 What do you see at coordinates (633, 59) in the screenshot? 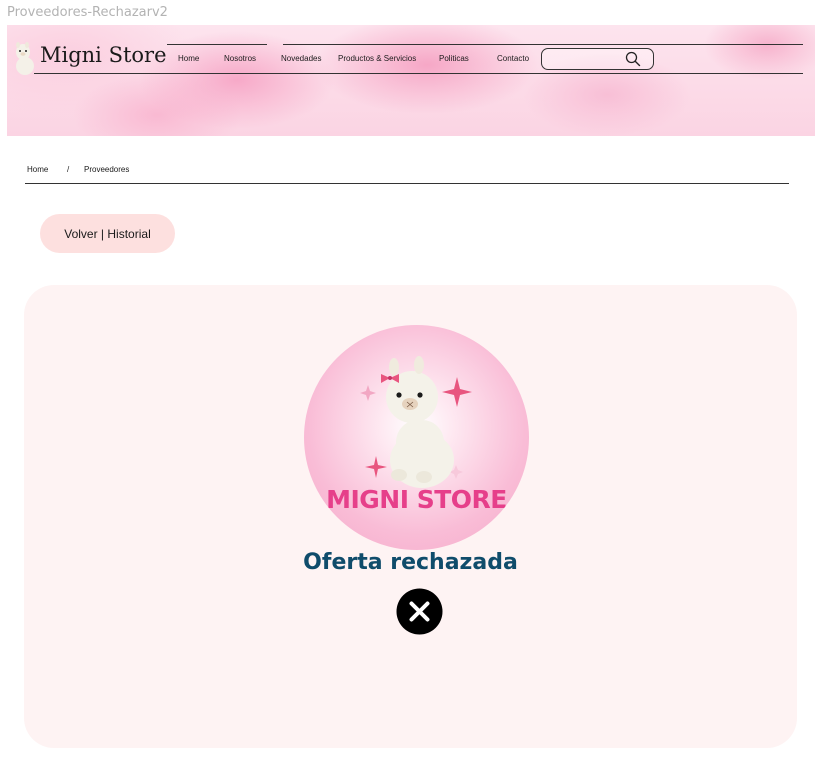
I see `search-icon` at bounding box center [633, 59].